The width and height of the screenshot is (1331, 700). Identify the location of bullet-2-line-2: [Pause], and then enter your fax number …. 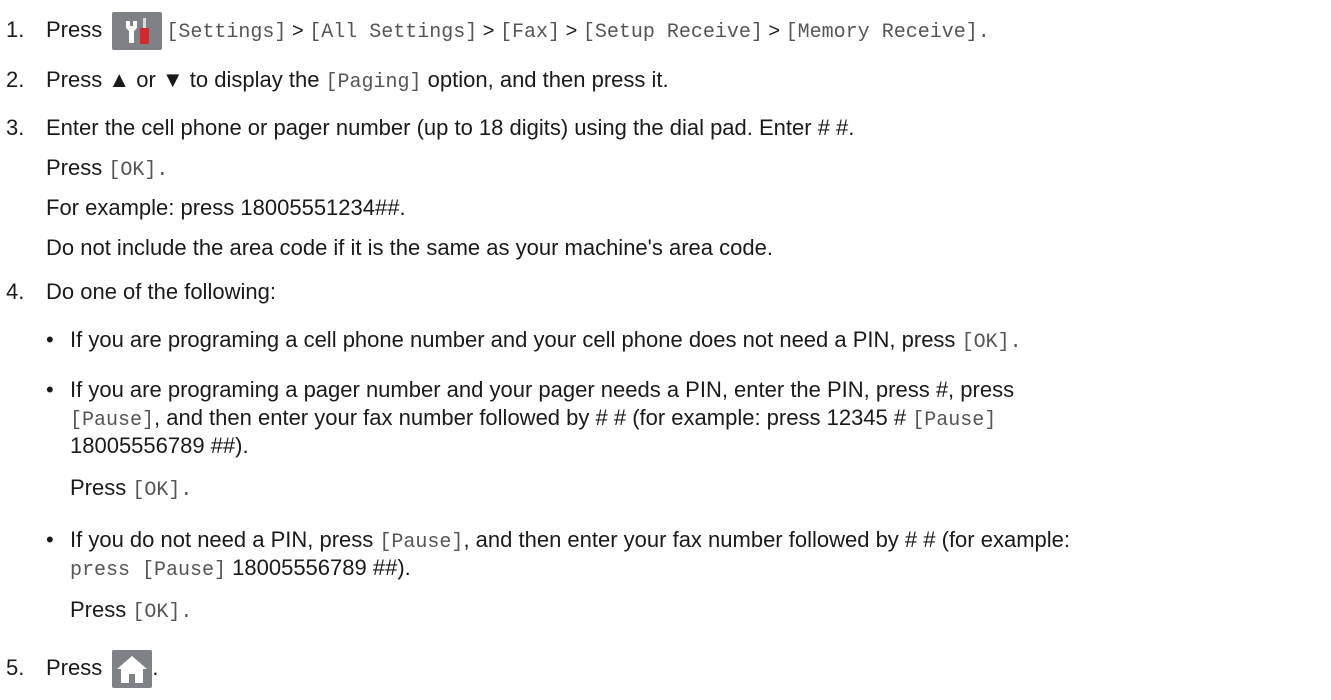
(533, 418).